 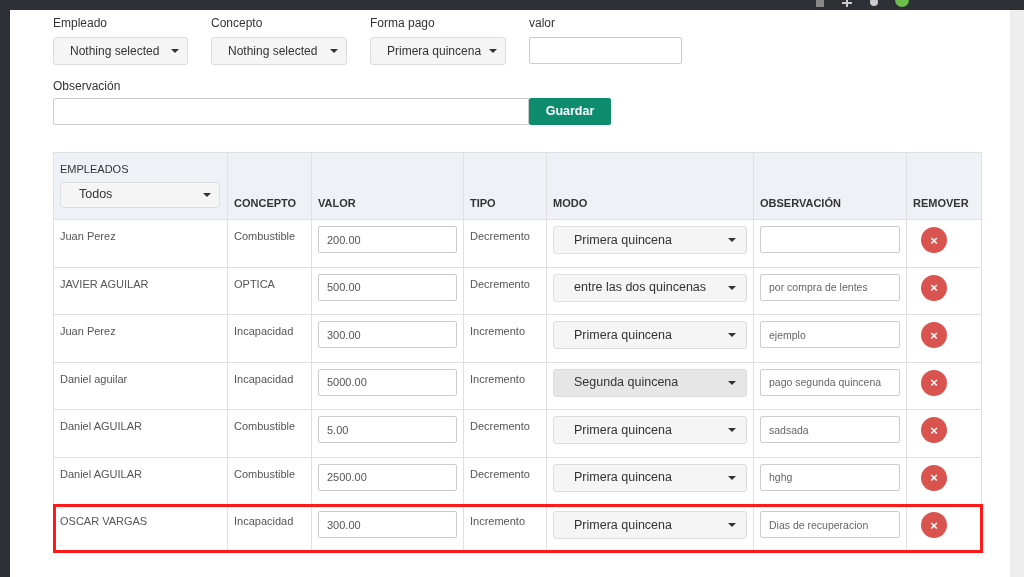 I want to click on input-field: sadsada, so click(x=830, y=429).